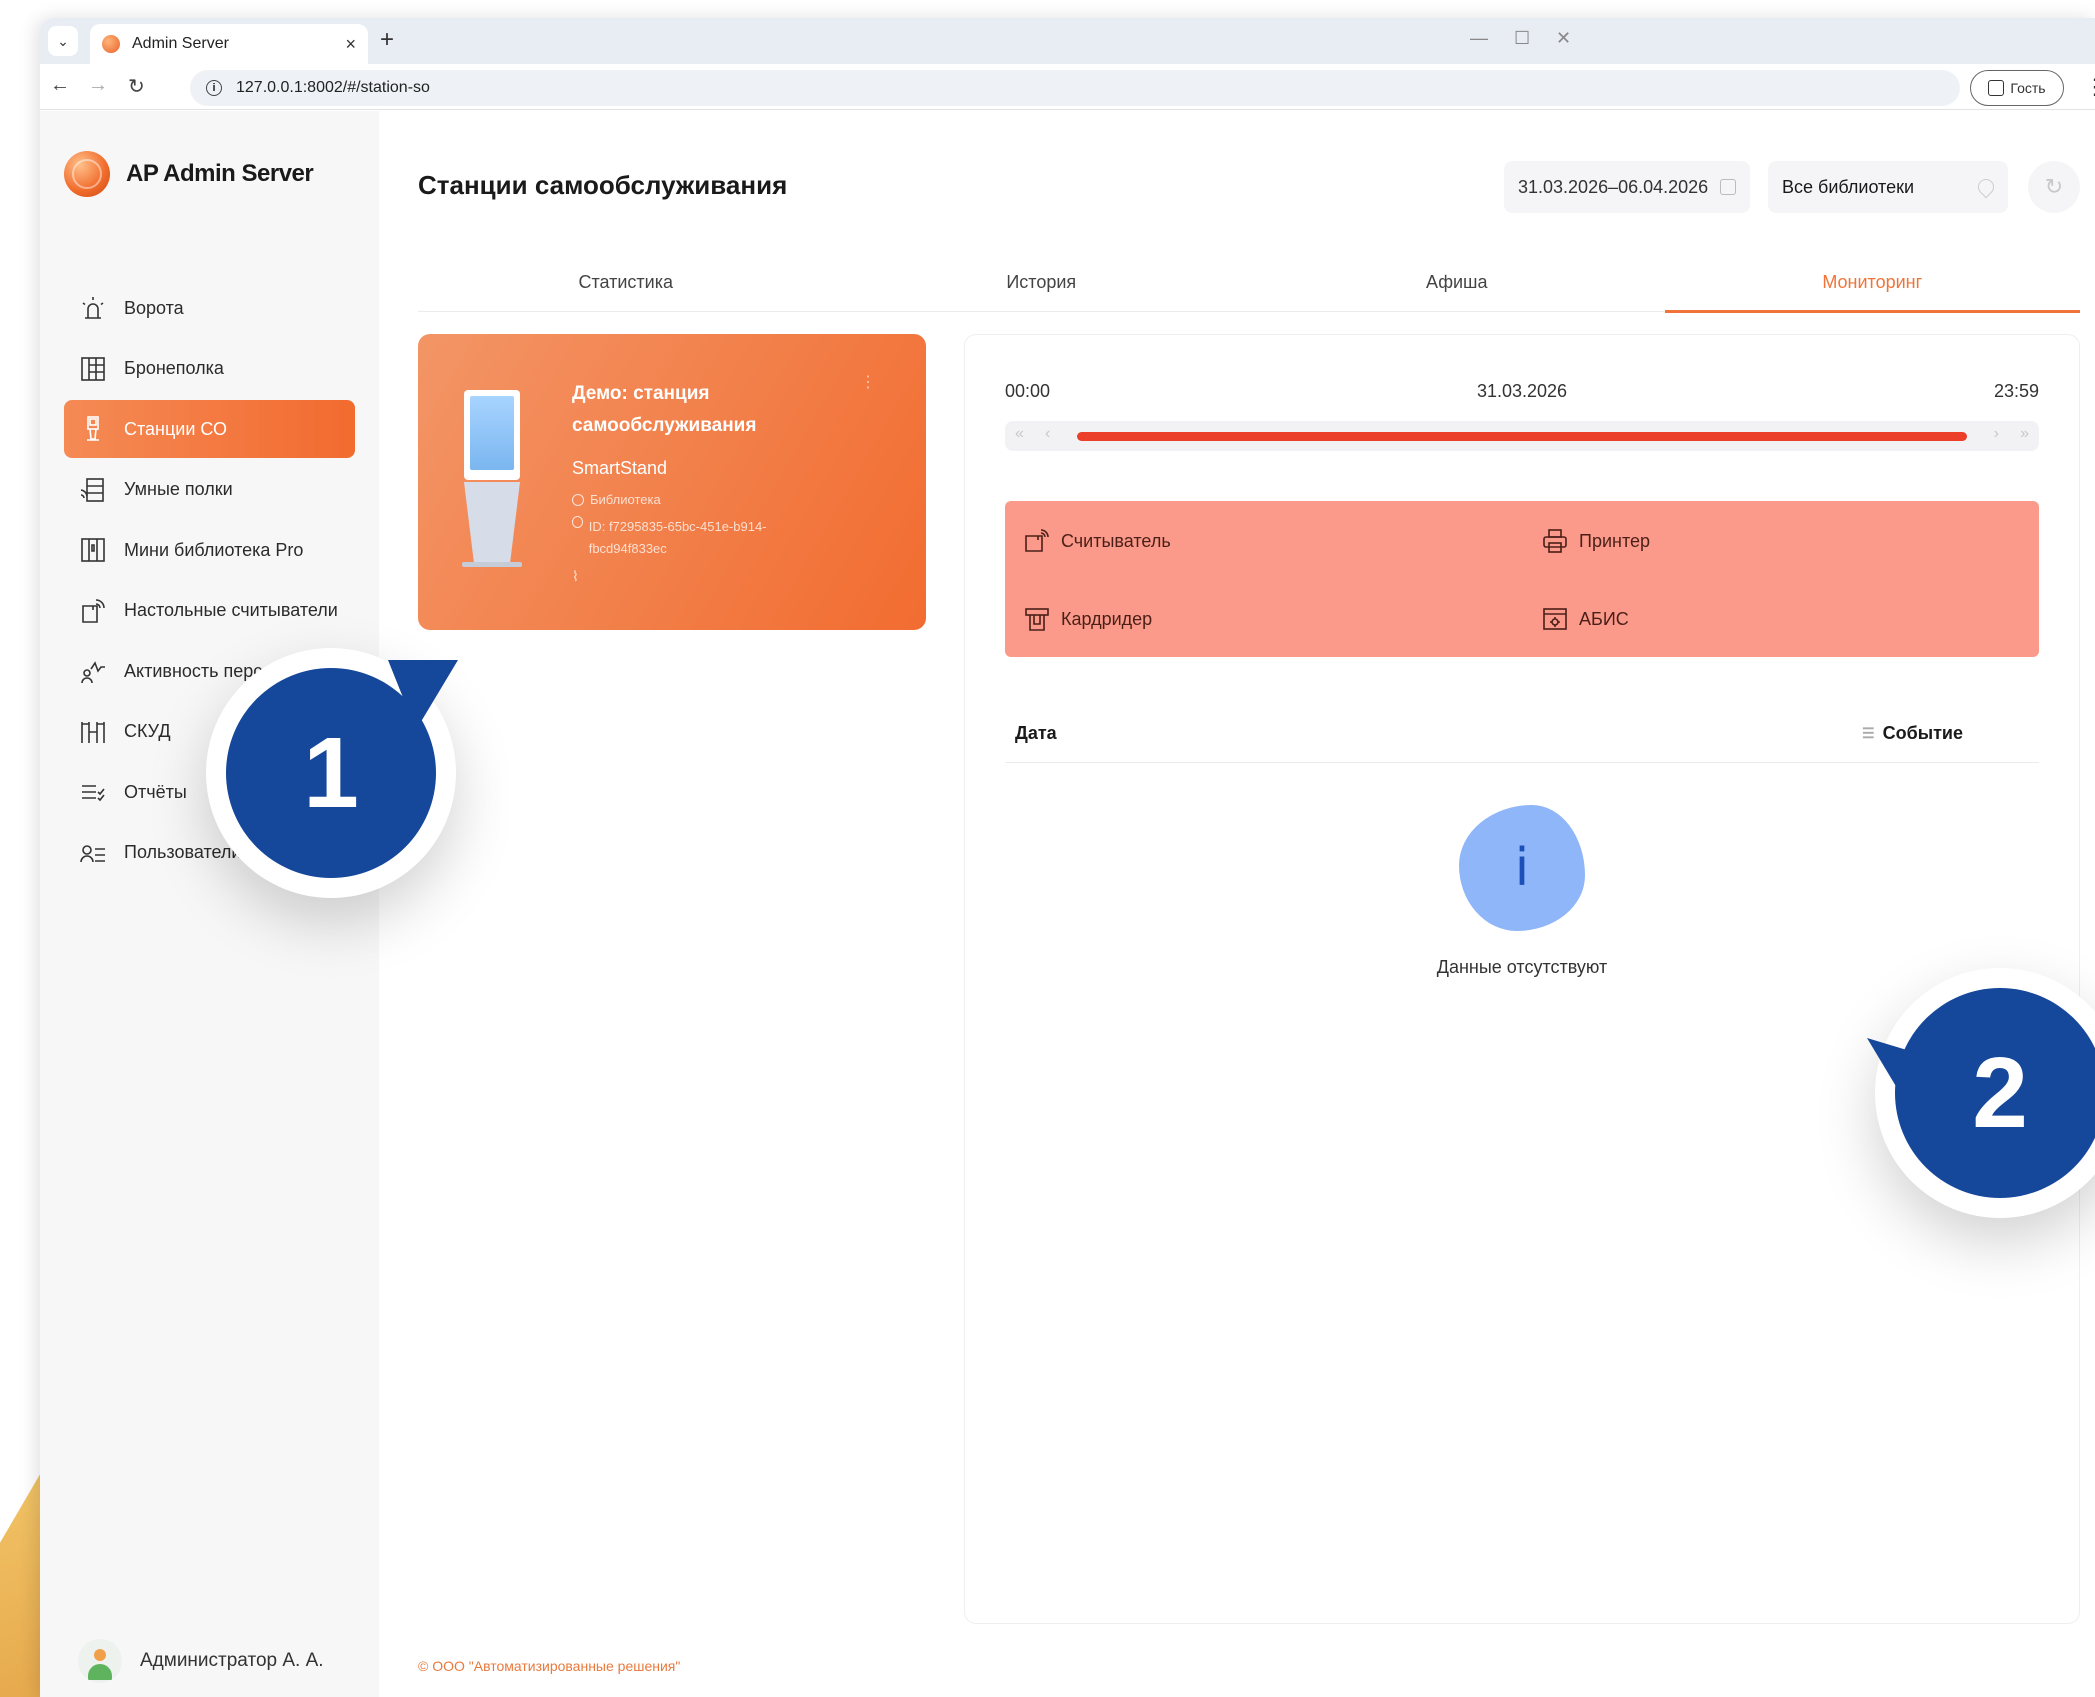 The image size is (2095, 1697). What do you see at coordinates (1996, 434) in the screenshot?
I see `chevron-right-icon: ›` at bounding box center [1996, 434].